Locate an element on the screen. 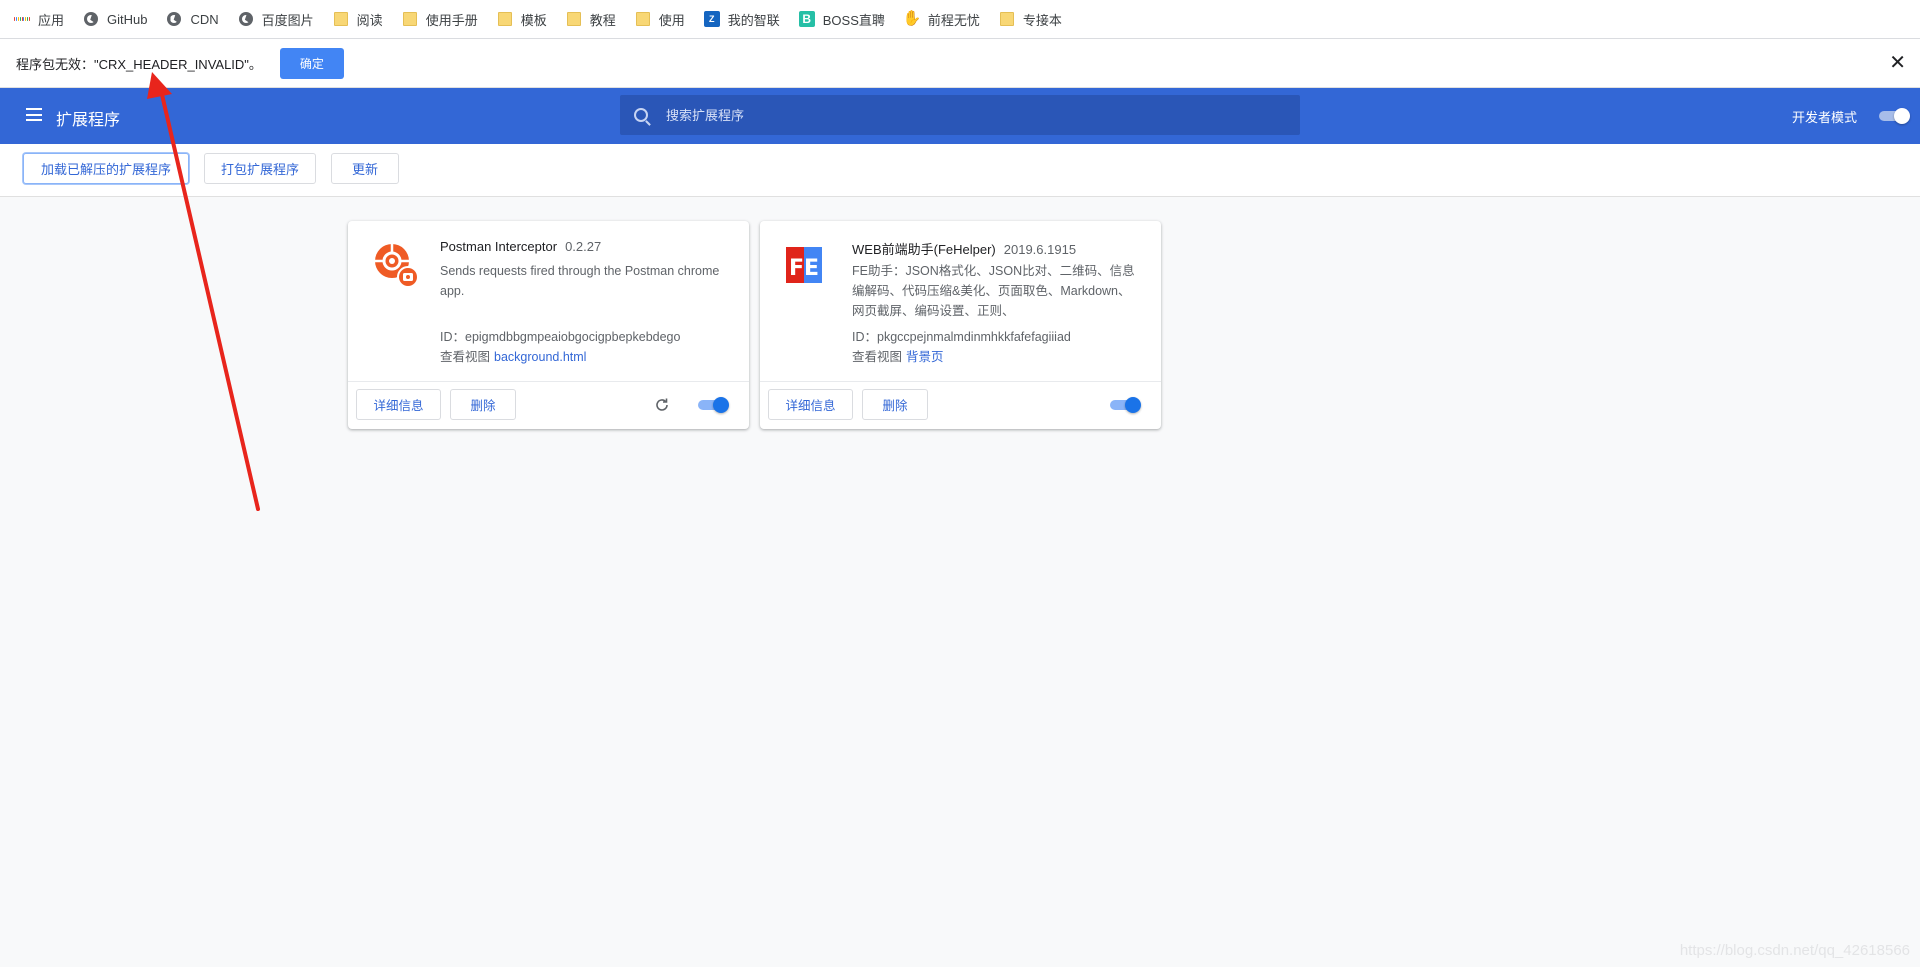 The image size is (1920, 967). error-message: 程序包无效："CRX_HEADER_INVALID"。 is located at coordinates (139, 64).